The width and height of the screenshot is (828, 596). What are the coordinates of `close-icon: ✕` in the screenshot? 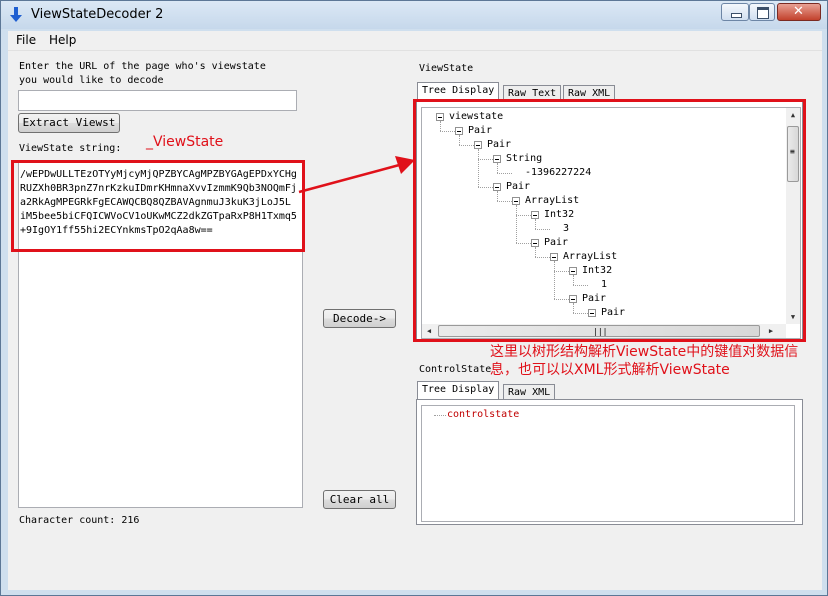 It's located at (798, 11).